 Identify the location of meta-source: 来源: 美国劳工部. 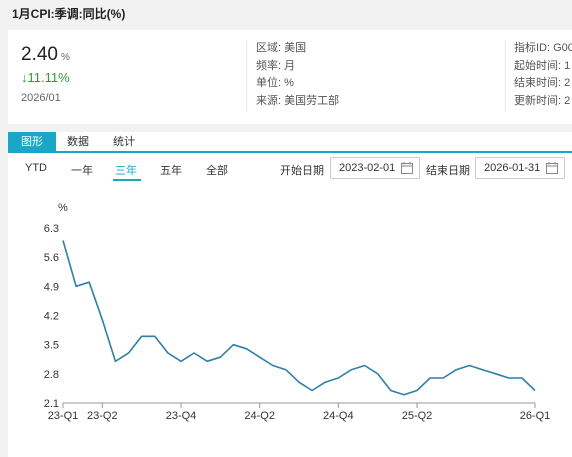
(298, 100).